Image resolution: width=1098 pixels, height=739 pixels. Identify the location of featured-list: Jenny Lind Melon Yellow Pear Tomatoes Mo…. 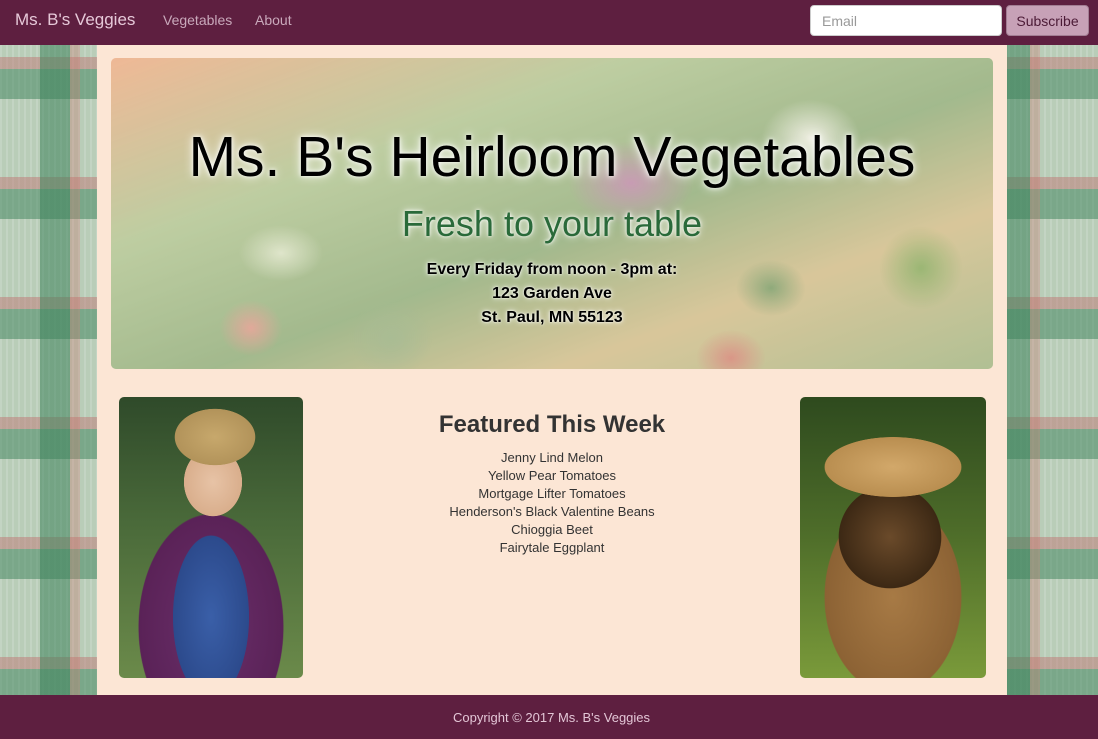
(552, 503).